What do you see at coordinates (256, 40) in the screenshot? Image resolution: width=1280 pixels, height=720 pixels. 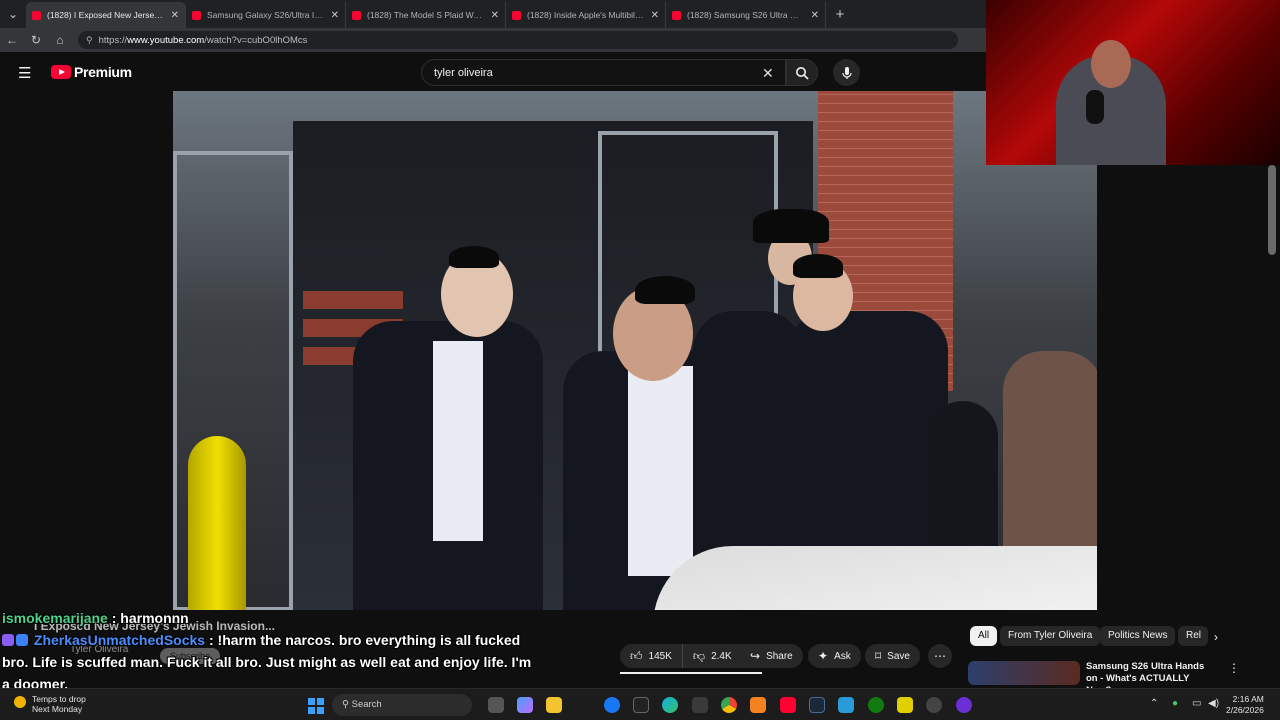 I see `url-path: /watch?v=cubO0lhOMcs` at bounding box center [256, 40].